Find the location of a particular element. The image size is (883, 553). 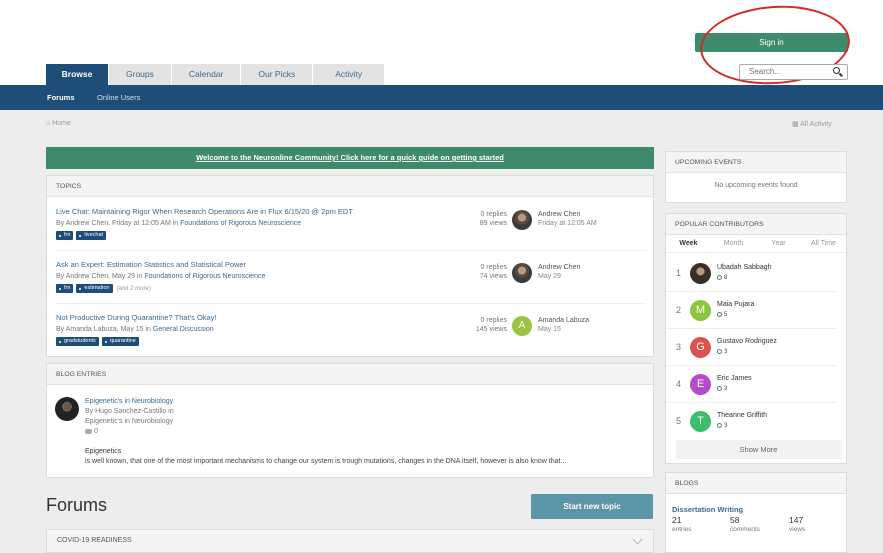

forum-category: COVID-19 READINESS is located at coordinates (350, 541).